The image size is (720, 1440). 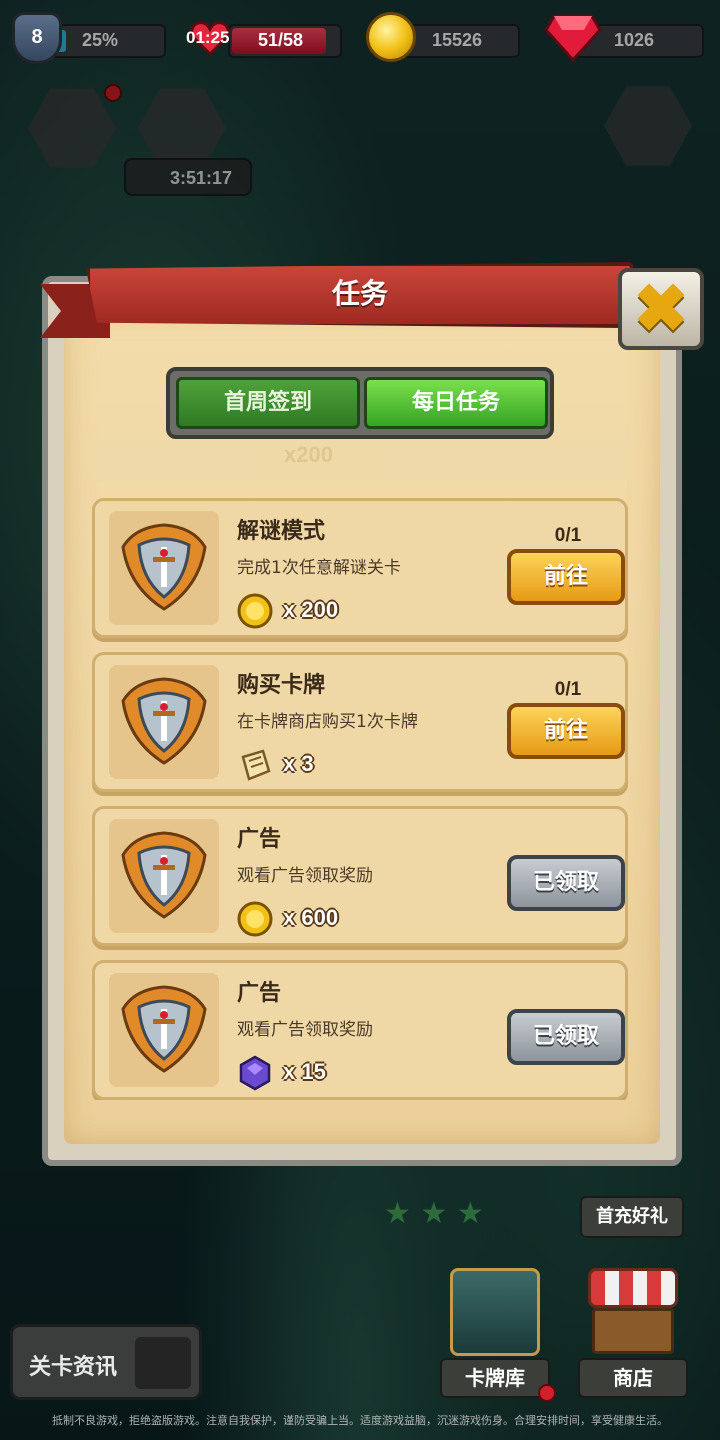 What do you see at coordinates (632, 1217) in the screenshot?
I see `first-charge-gift-button: 首充好礼` at bounding box center [632, 1217].